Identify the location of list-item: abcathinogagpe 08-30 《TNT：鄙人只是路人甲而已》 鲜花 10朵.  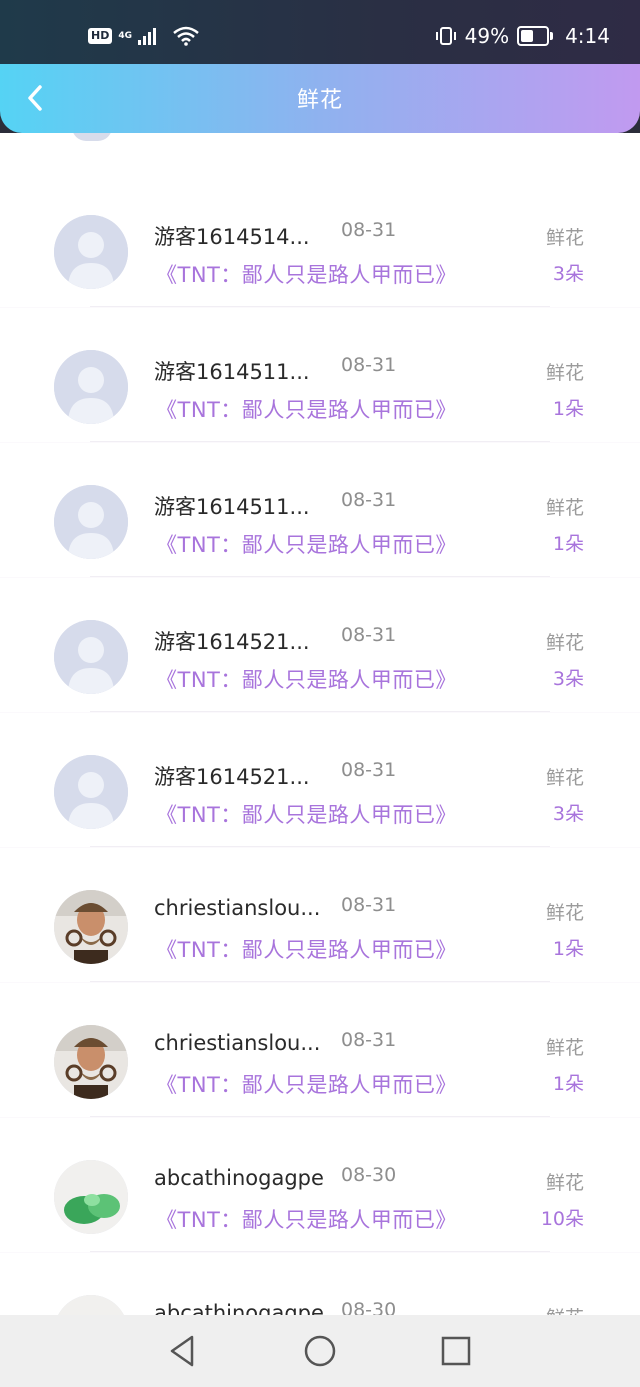
(320, 1185).